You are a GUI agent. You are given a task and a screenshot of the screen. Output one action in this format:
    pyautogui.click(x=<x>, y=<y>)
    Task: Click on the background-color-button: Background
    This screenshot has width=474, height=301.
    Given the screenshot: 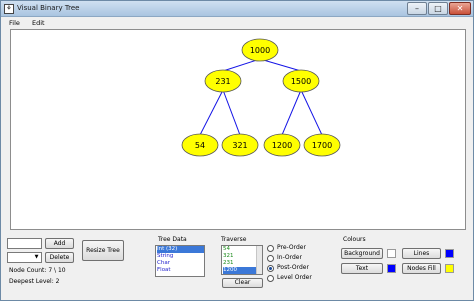 What is the action you would take?
    pyautogui.click(x=362, y=253)
    